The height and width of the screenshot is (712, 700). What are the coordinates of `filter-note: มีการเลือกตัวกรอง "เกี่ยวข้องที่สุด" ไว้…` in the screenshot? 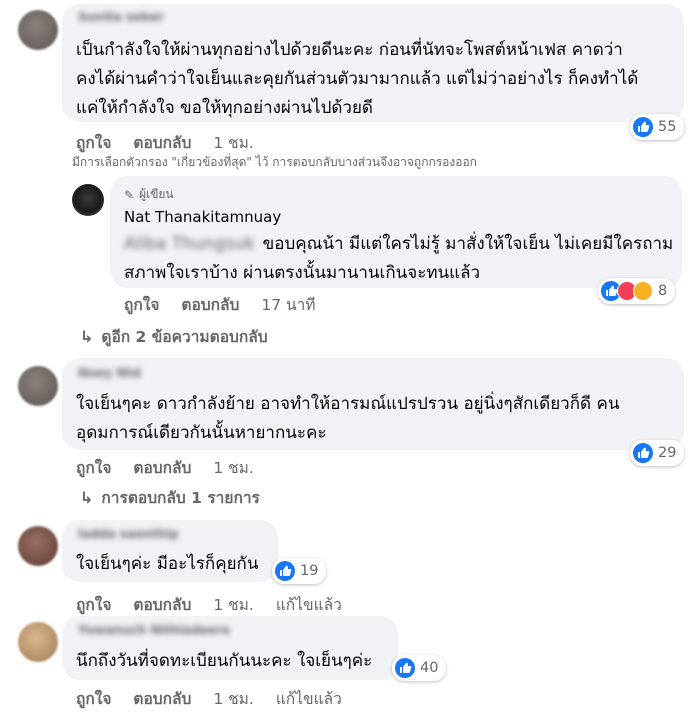 It's located at (274, 162).